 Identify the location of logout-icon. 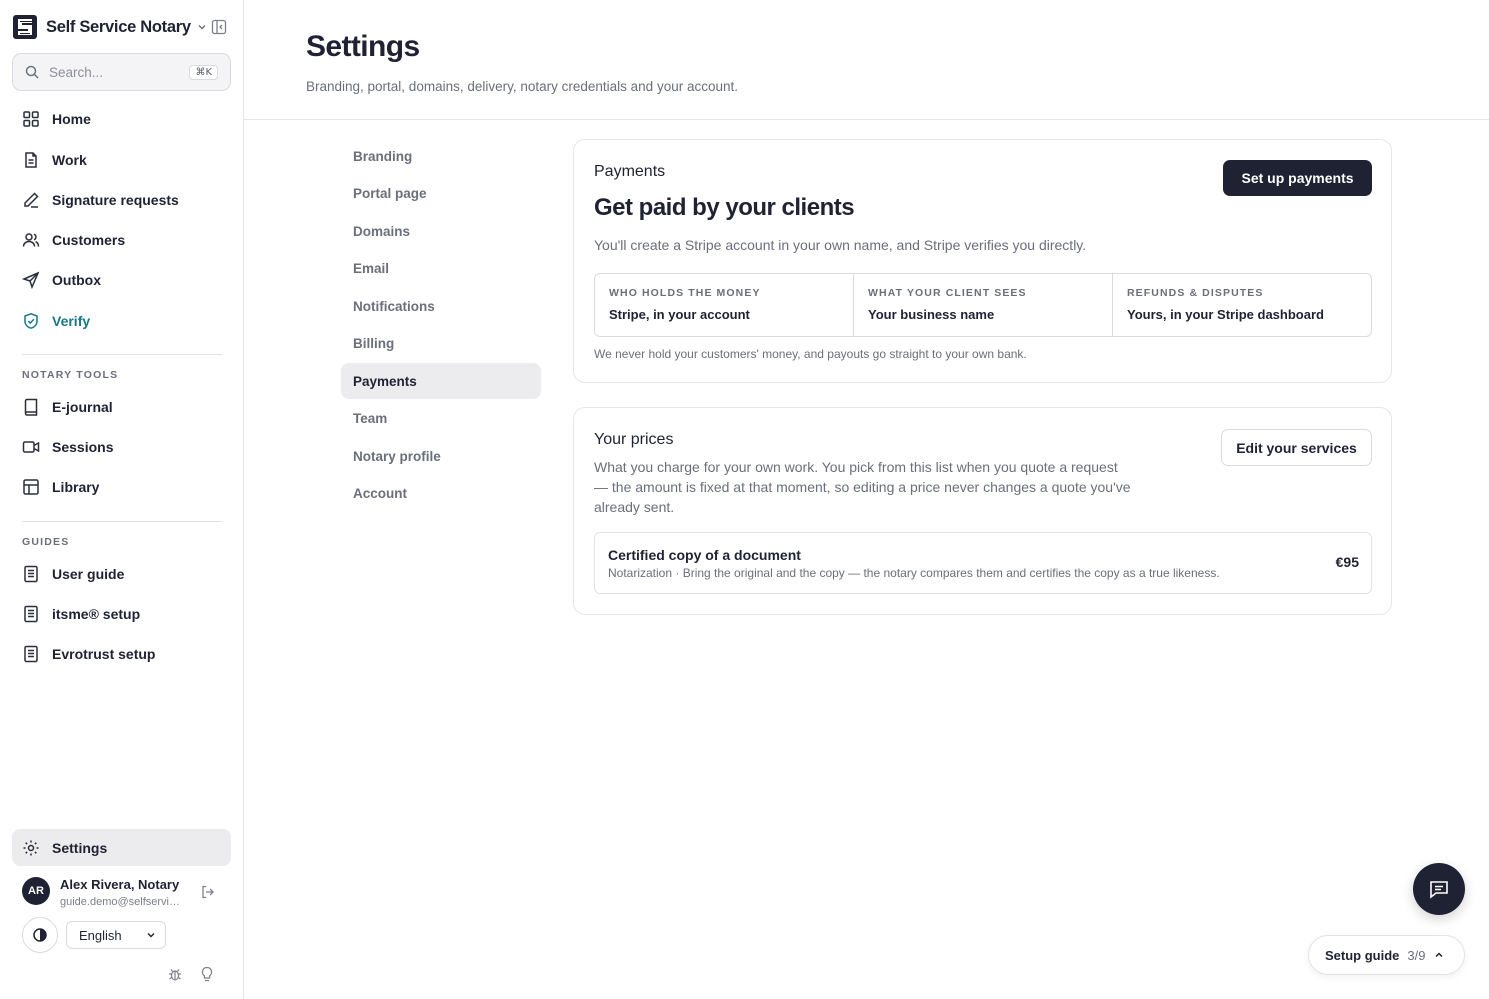
(208, 892).